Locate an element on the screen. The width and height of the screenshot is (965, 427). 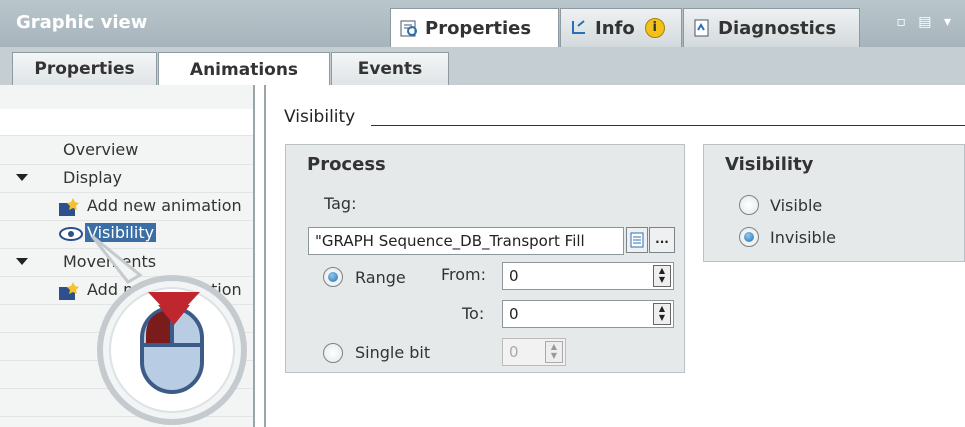
single-bit-value: 0 is located at coordinates (514, 352).